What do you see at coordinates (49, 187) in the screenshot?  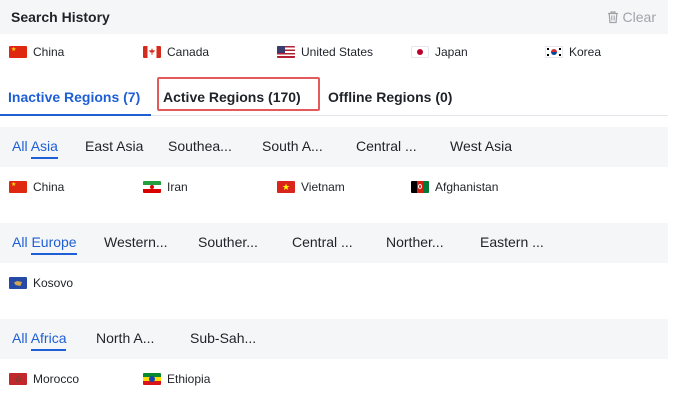 I see `country-label: China` at bounding box center [49, 187].